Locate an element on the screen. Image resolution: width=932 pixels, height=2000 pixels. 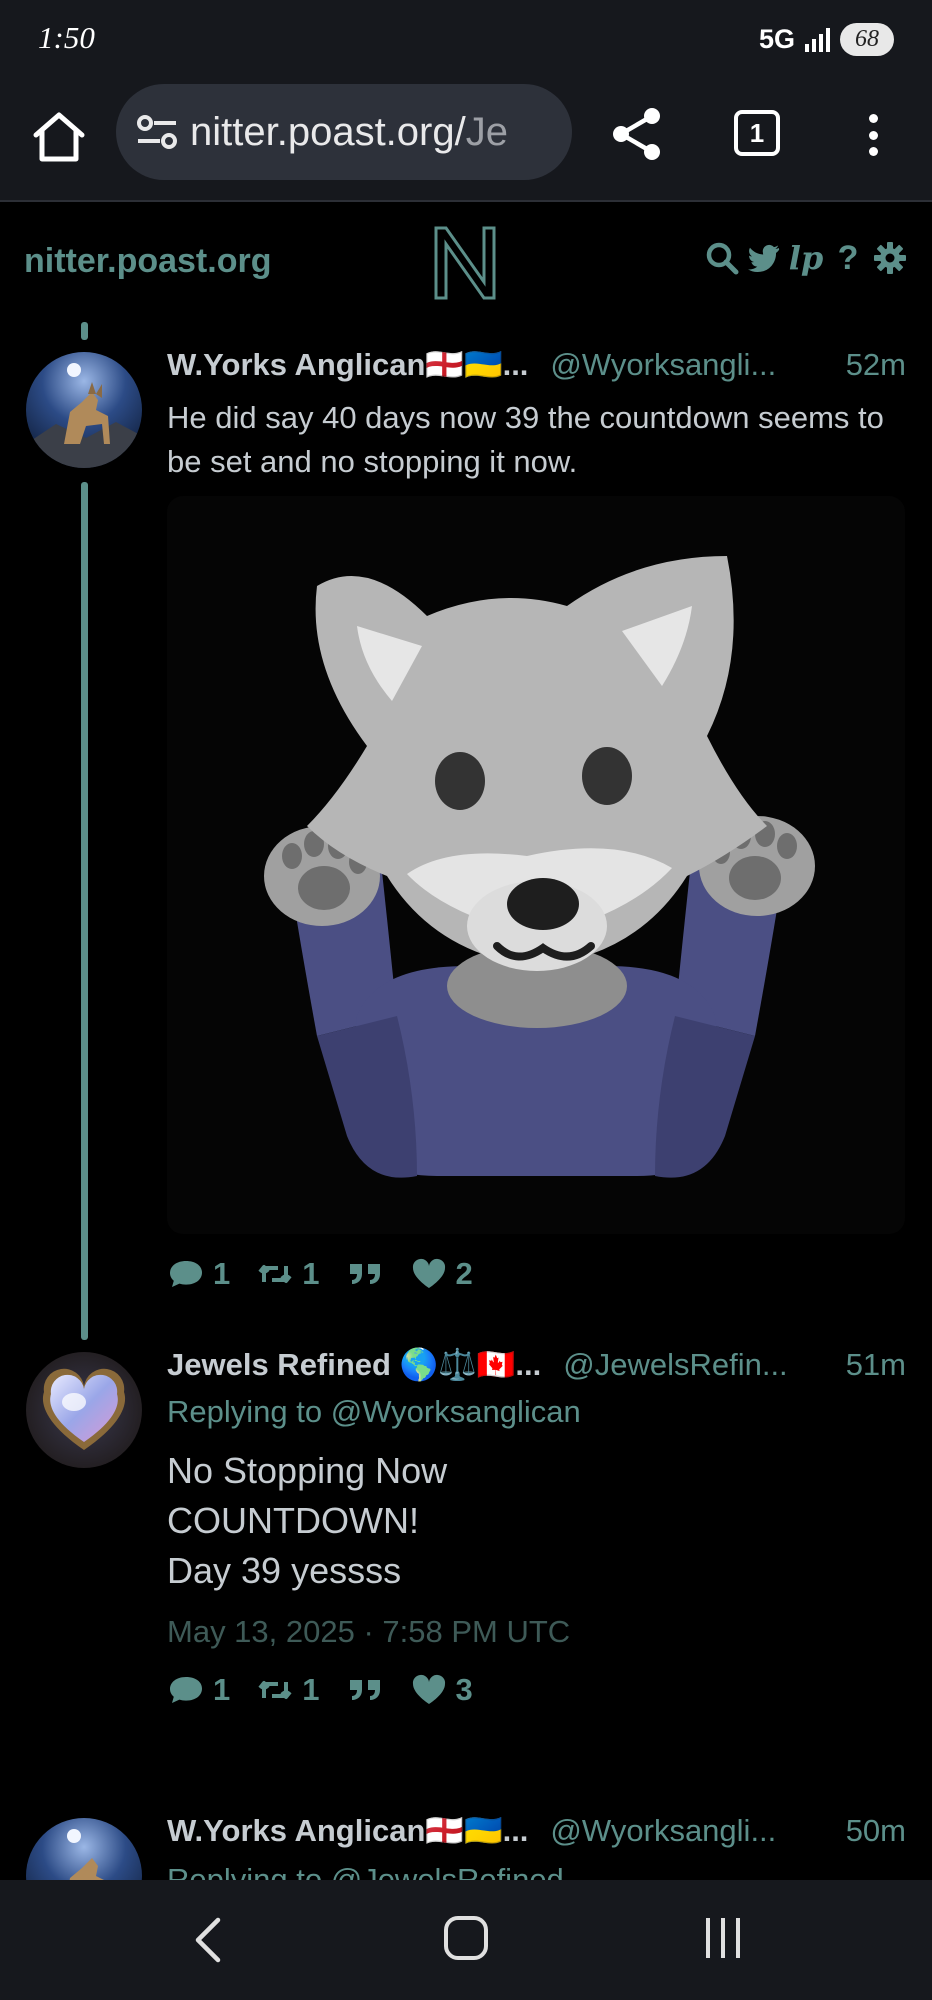
overflow-menu-icon is located at coordinates (873, 135).